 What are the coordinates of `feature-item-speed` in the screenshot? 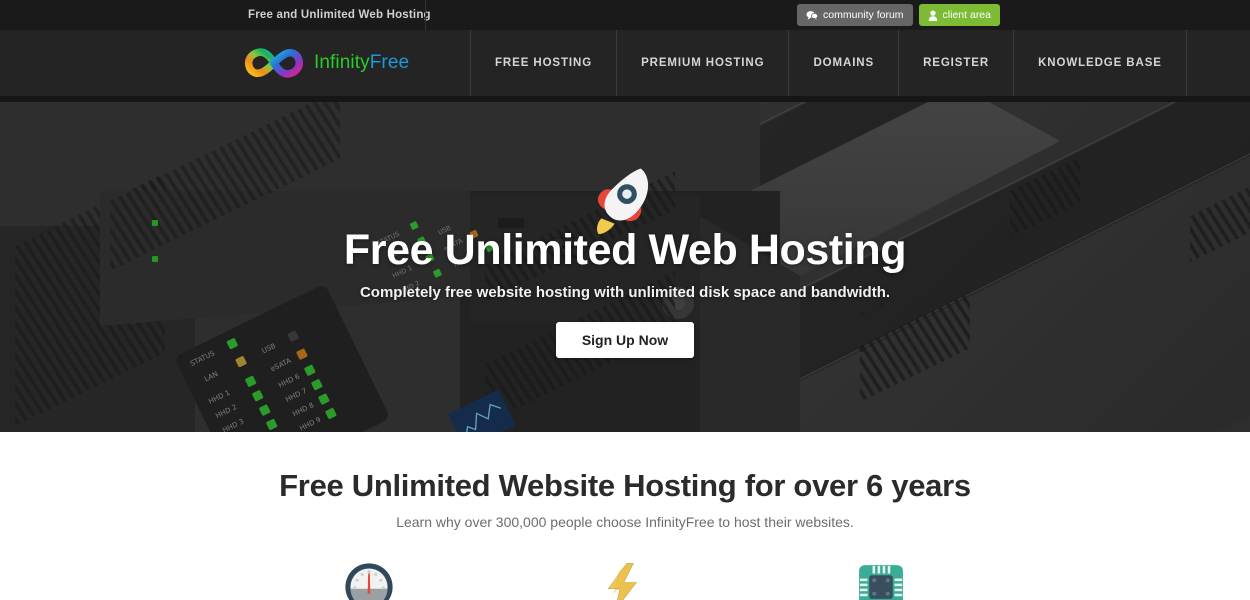 It's located at (369, 580).